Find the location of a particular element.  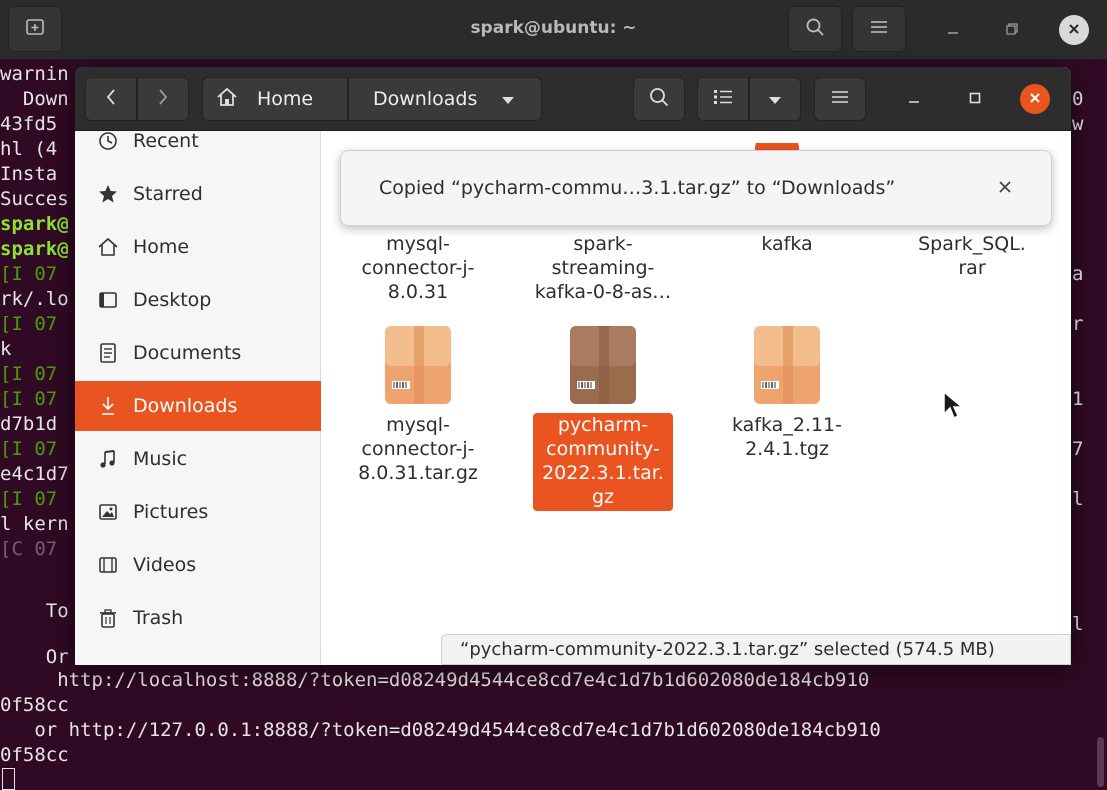

sidebar-item-label: Videos is located at coordinates (165, 565).